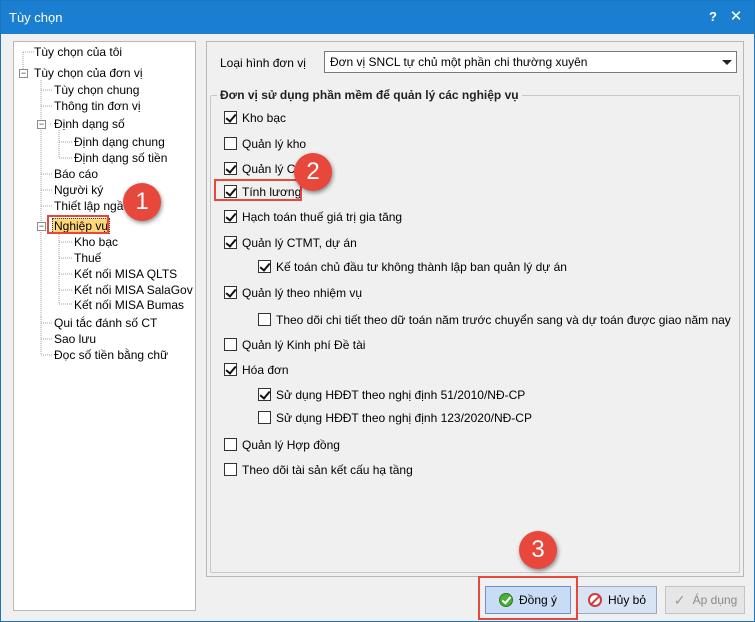 The image size is (755, 622). What do you see at coordinates (36, 17) in the screenshot?
I see `window-title: Tùy chọn` at bounding box center [36, 17].